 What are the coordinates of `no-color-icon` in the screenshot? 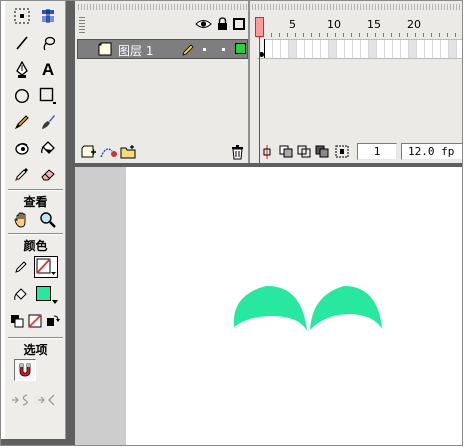 It's located at (35, 321).